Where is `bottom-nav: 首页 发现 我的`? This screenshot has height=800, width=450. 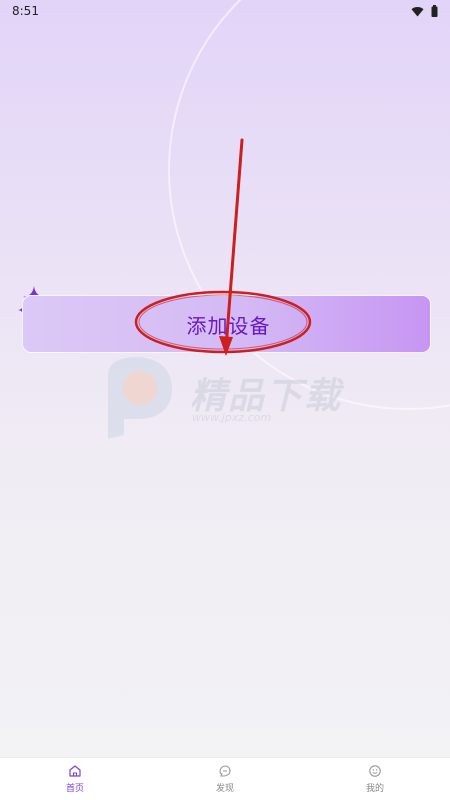 bottom-nav: 首页 发现 我的 is located at coordinates (225, 778).